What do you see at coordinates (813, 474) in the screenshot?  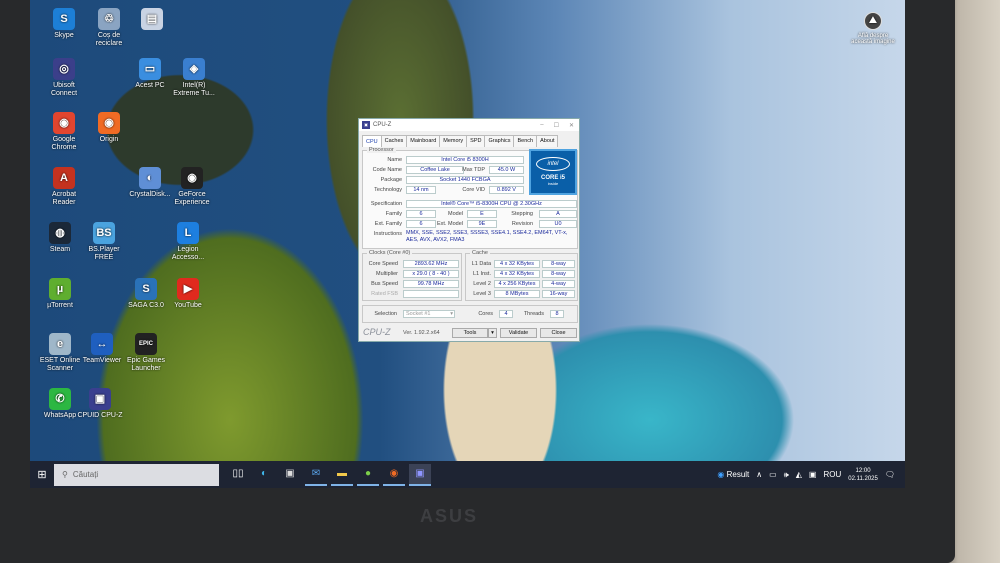 I see `security-icon: ▣` at bounding box center [813, 474].